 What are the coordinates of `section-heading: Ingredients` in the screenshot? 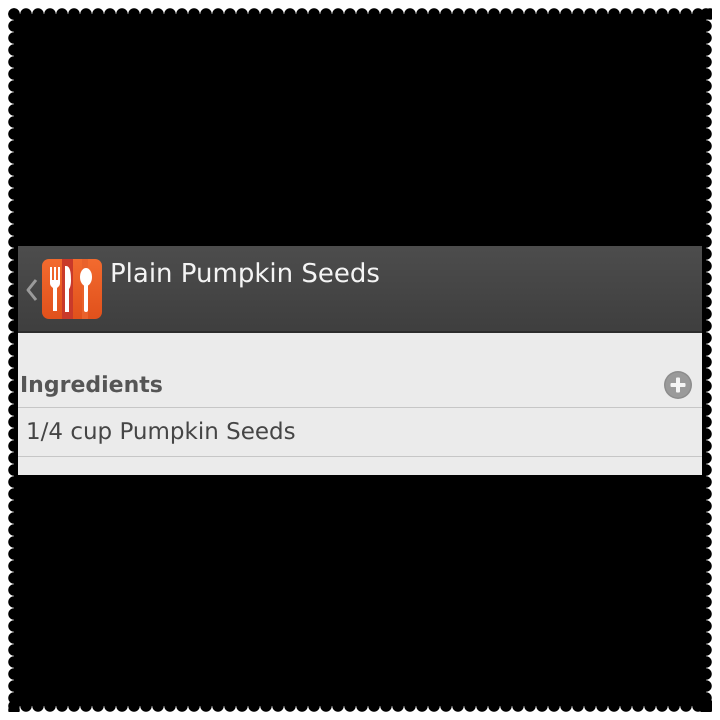 It's located at (91, 385).